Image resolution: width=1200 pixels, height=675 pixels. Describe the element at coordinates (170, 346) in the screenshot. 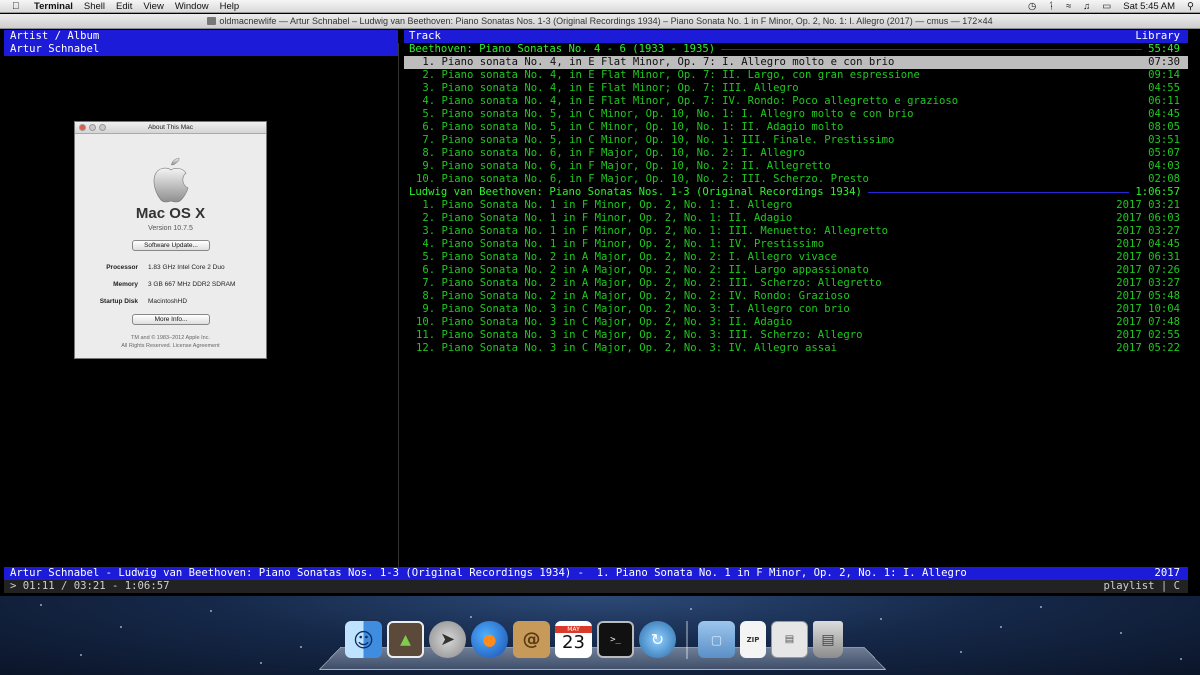

I see `license-text: All Rights Reserved. License Agreement` at that location.